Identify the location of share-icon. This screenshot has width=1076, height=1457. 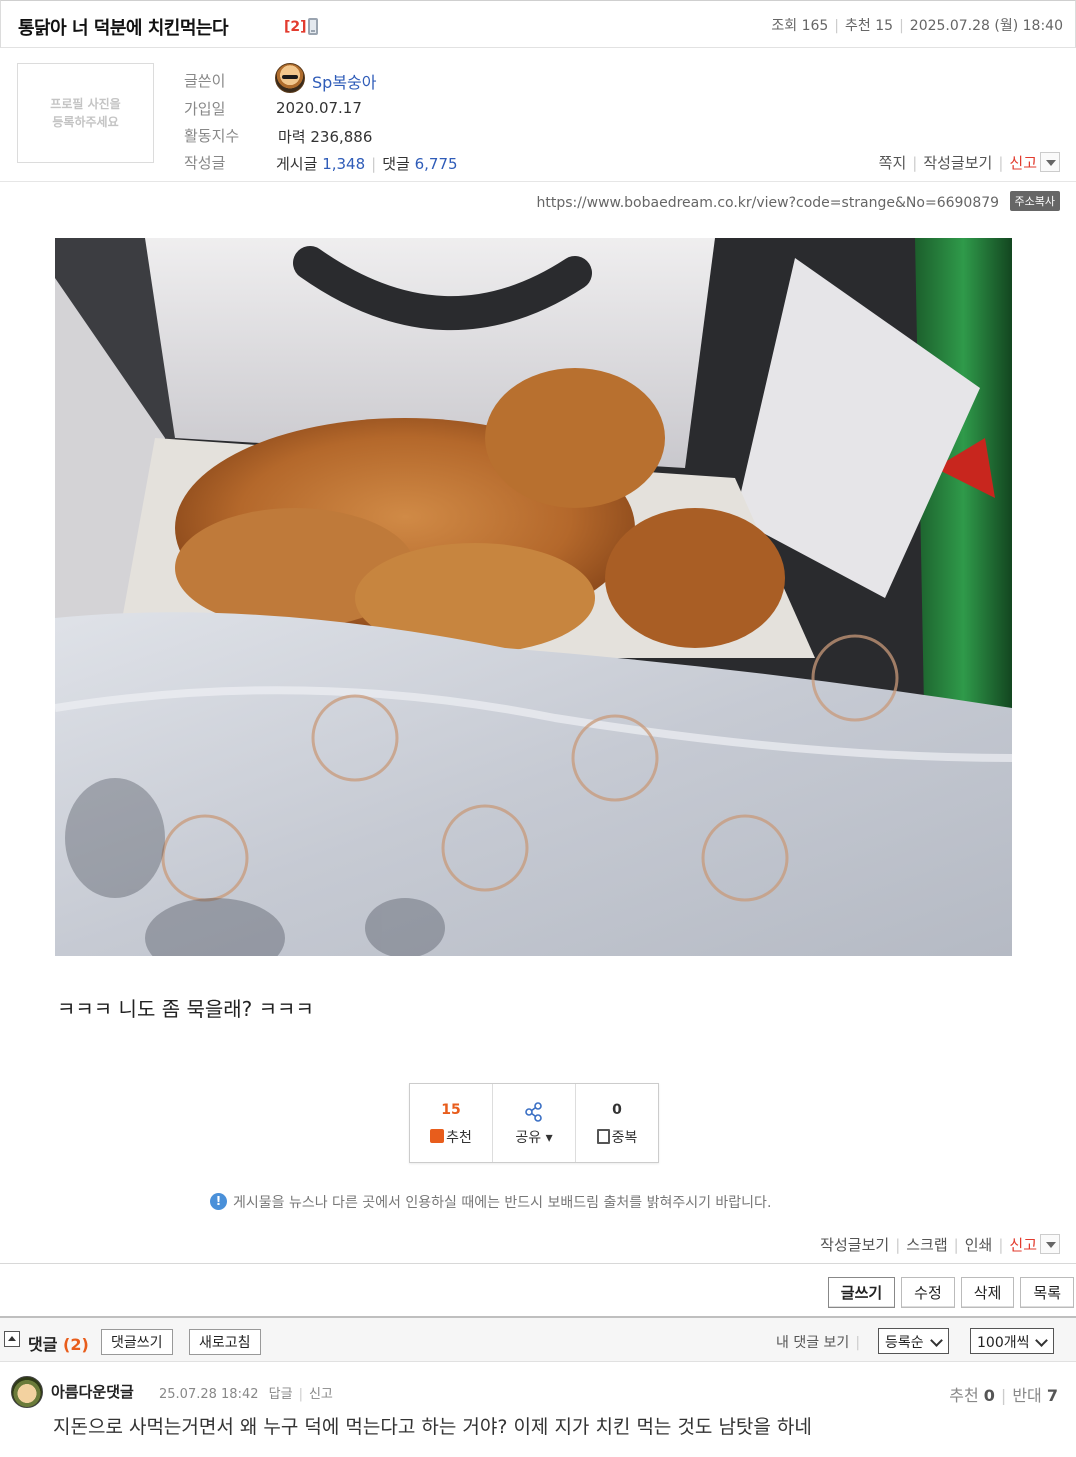
(533, 1112).